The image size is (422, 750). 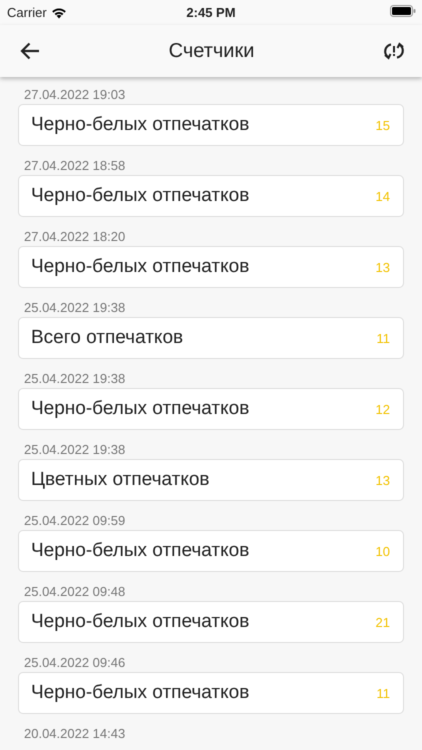 What do you see at coordinates (75, 521) in the screenshot?
I see `entry-date: 25.04.2022 09:59` at bounding box center [75, 521].